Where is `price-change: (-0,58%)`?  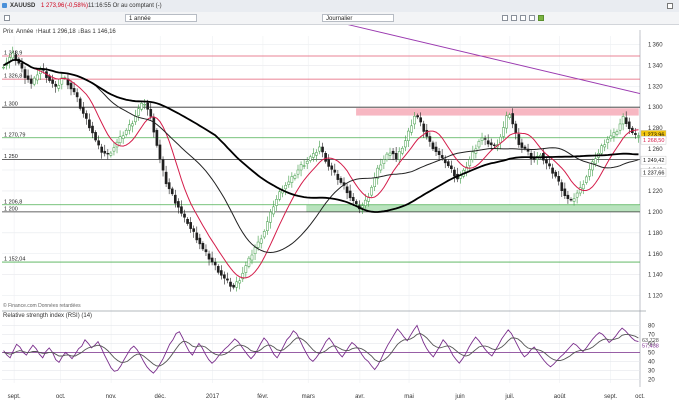
price-change: (-0,58%) is located at coordinates (77, 6).